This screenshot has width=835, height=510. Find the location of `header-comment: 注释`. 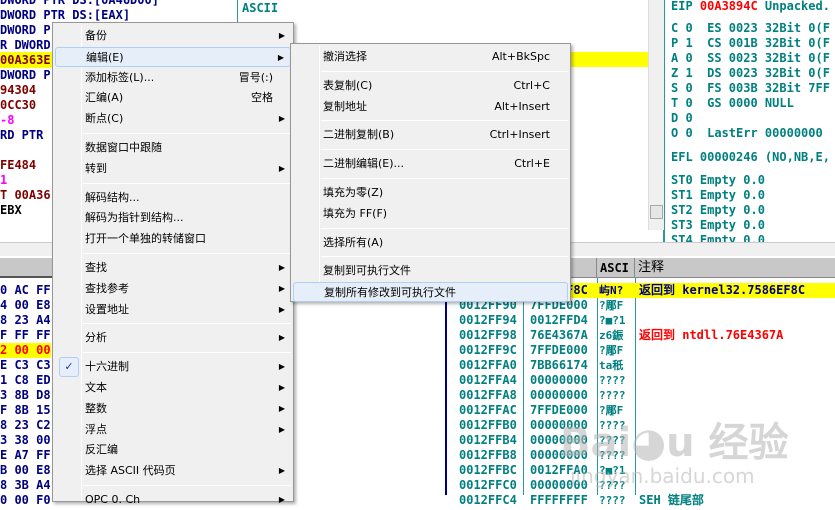

header-comment: 注释 is located at coordinates (735, 268).